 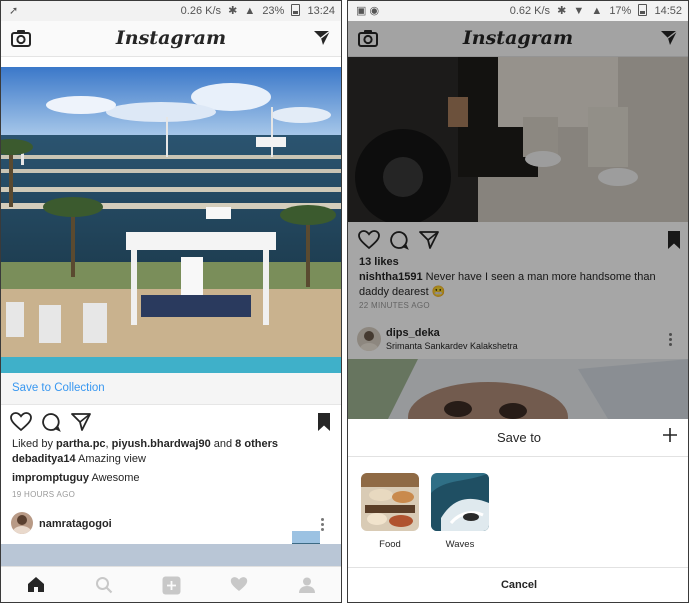 I want to click on likes-count: 13 likes, so click(x=379, y=262).